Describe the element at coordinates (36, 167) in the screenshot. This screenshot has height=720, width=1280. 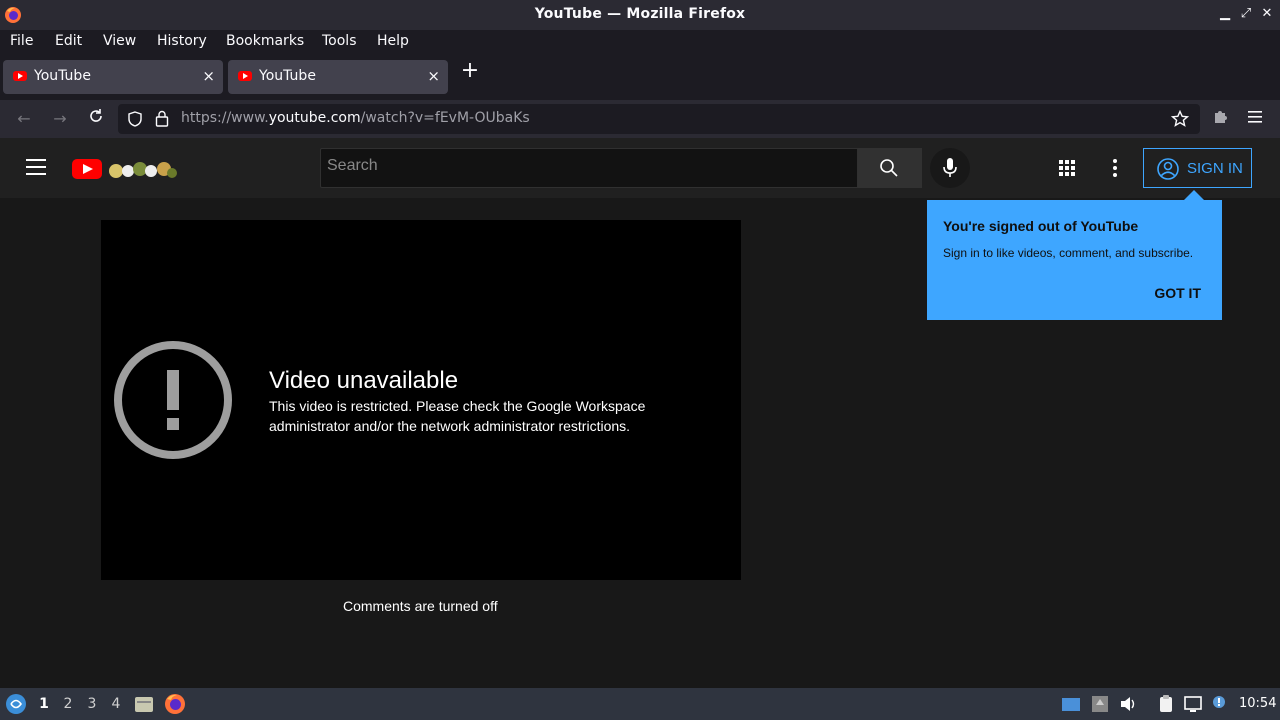
I see `guide-menu-icon` at that location.